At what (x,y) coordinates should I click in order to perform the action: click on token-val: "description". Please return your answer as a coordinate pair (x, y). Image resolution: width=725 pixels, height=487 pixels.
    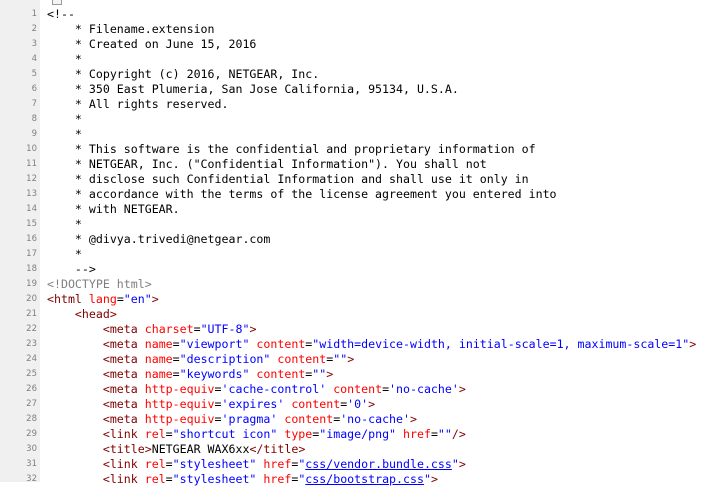
    Looking at the image, I should click on (225, 359).